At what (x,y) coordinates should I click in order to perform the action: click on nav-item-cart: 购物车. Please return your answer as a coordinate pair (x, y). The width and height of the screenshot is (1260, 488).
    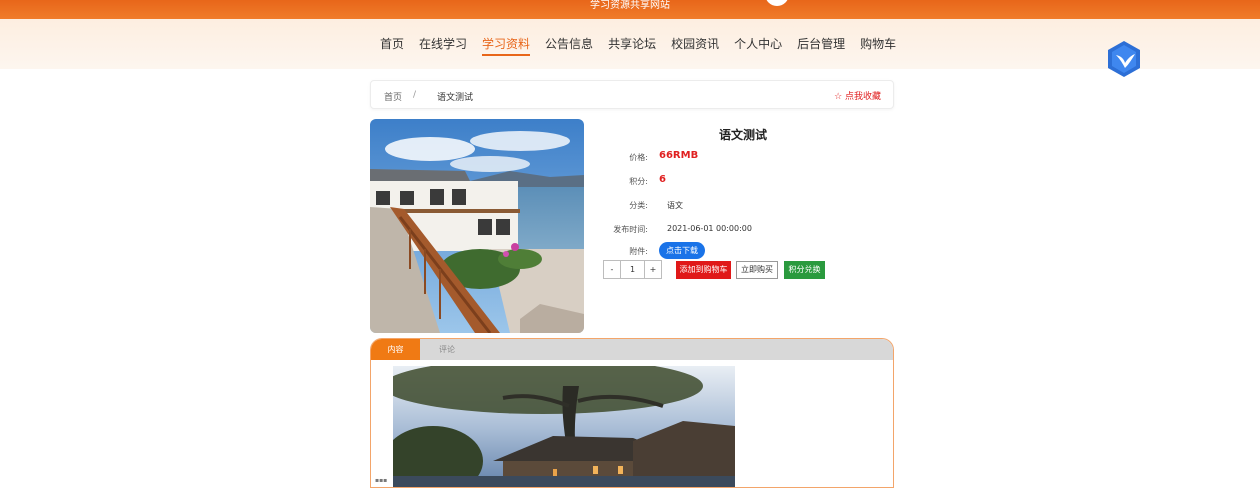
    Looking at the image, I should click on (878, 46).